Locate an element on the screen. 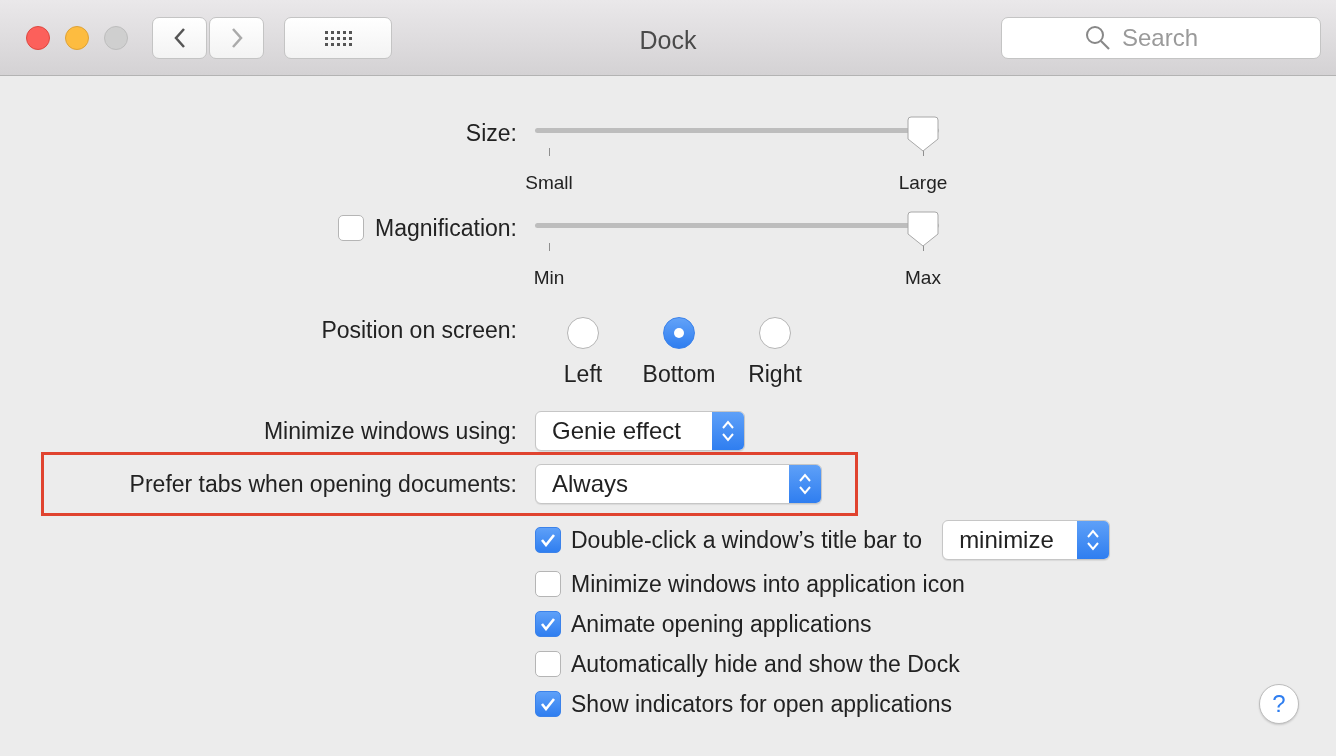 The width and height of the screenshot is (1336, 756). setting-label: Size: is located at coordinates (491, 133).